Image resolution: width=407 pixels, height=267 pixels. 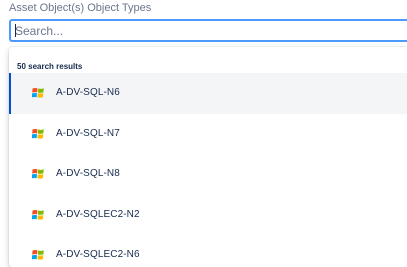 What do you see at coordinates (98, 254) in the screenshot?
I see `result-label: A-DV-SQLEC2-N6` at bounding box center [98, 254].